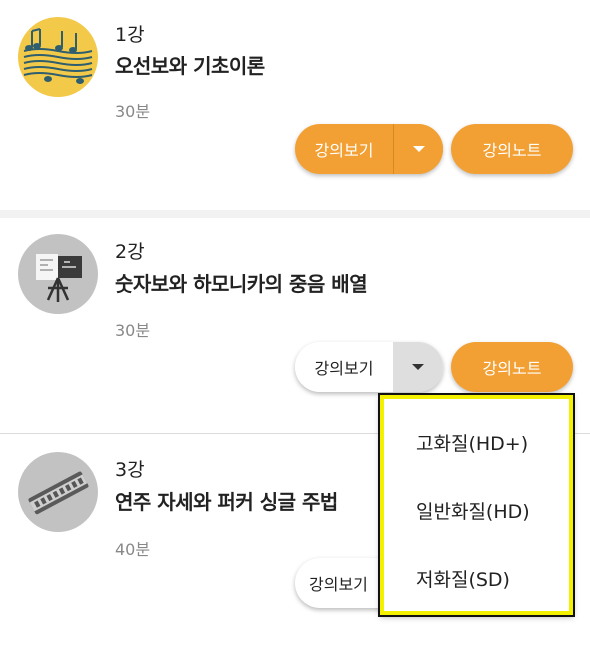 This screenshot has width=590, height=646. Describe the element at coordinates (190, 66) in the screenshot. I see `lesson-title: 오선보와 기초이론` at that location.